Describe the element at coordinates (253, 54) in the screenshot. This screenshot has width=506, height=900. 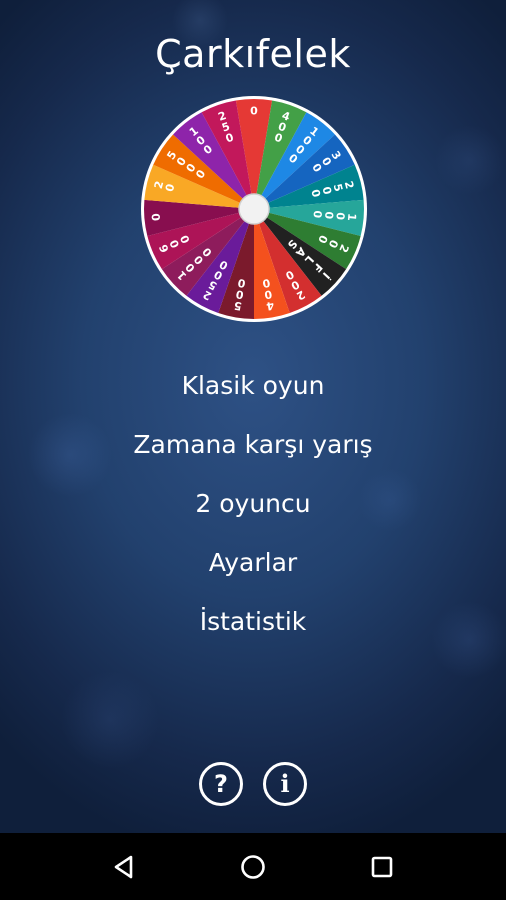
I see `app-title: Çarkıfelek` at that location.